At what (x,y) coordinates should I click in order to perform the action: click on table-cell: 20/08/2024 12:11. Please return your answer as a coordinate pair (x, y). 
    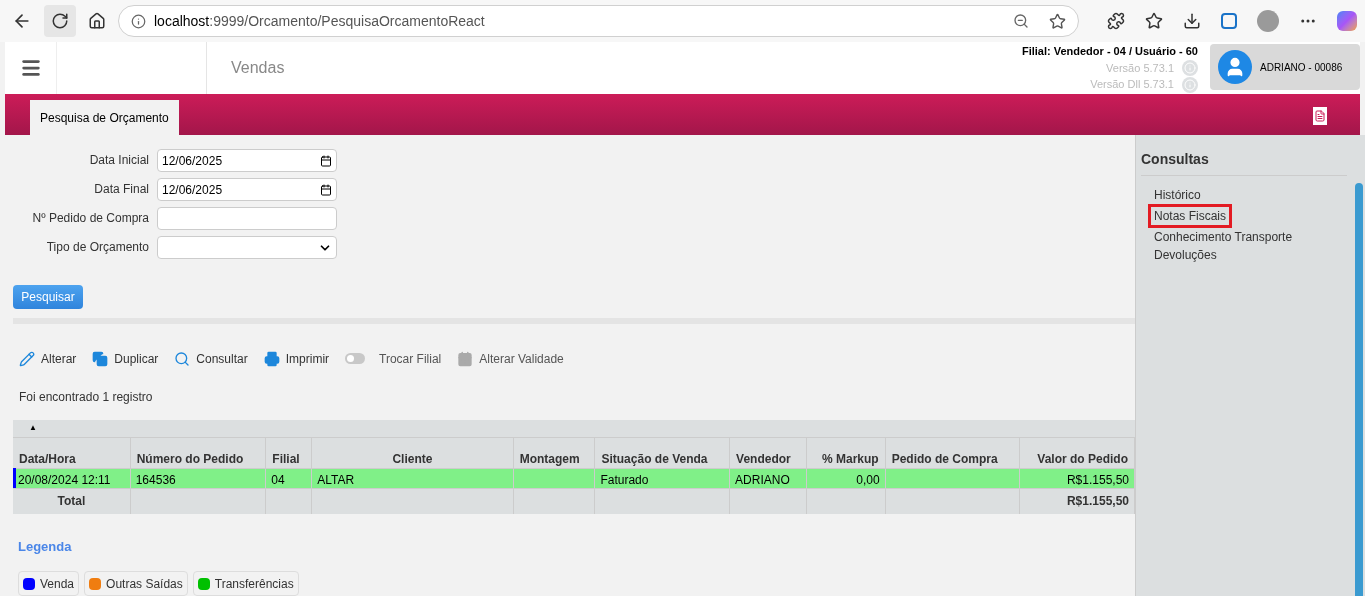
    Looking at the image, I should click on (72, 477).